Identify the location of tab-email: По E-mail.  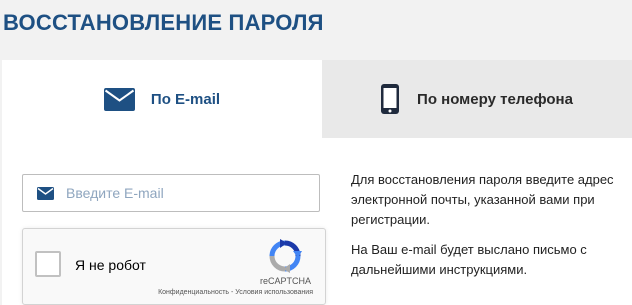
(162, 99).